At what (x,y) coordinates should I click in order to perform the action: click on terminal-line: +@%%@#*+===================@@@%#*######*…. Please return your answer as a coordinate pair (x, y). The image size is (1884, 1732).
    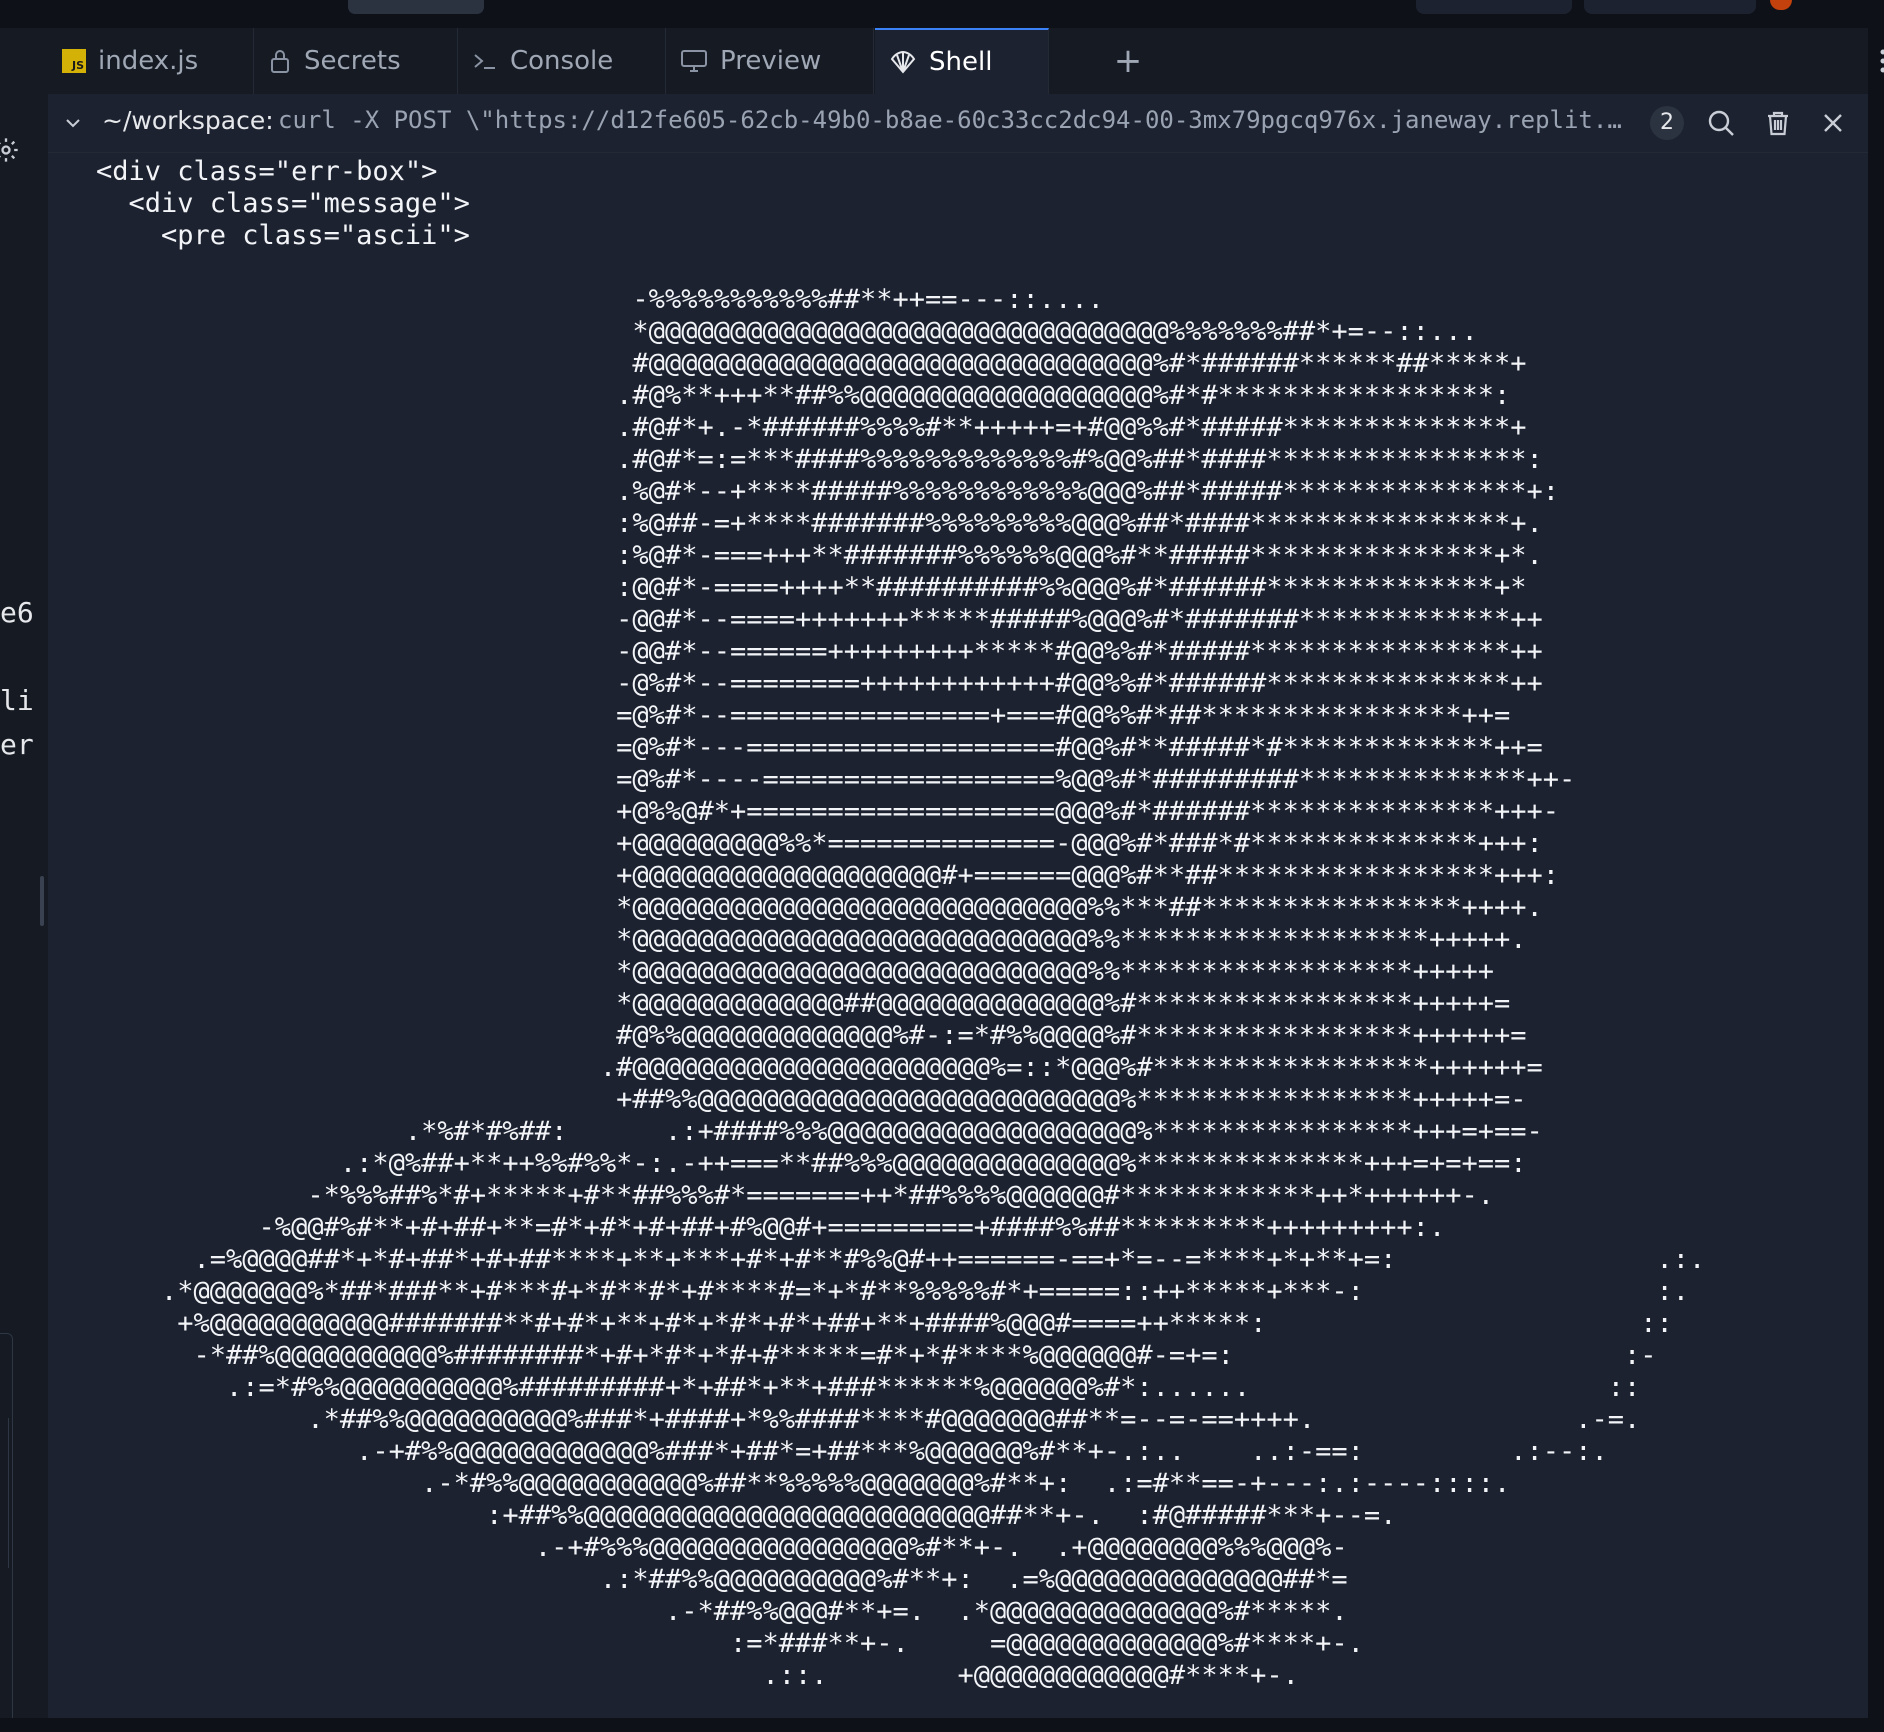
    Looking at the image, I should click on (827, 811).